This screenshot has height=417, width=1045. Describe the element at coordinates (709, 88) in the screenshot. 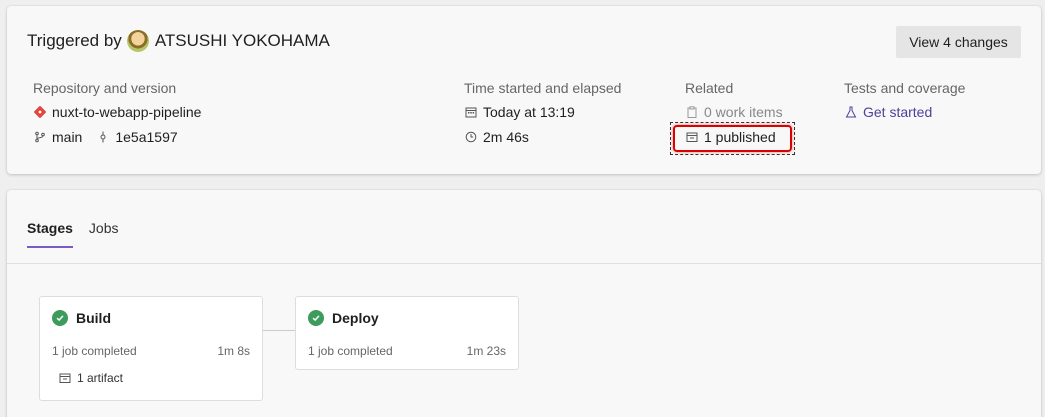

I see `related-label: Related` at that location.